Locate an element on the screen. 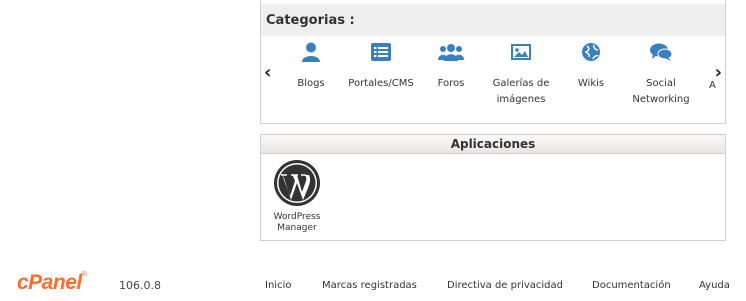 Image resolution: width=746 pixels, height=301 pixels. users-icon is located at coordinates (451, 52).